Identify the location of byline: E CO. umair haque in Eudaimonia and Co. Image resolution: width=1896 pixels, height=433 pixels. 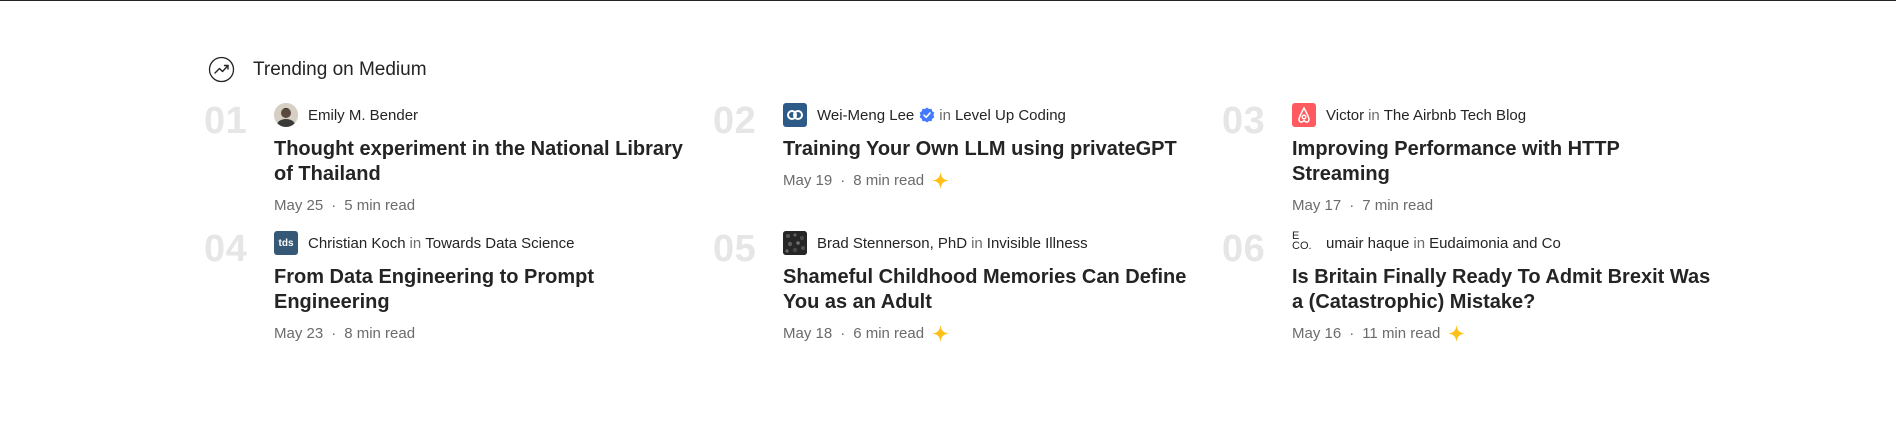
(1502, 243).